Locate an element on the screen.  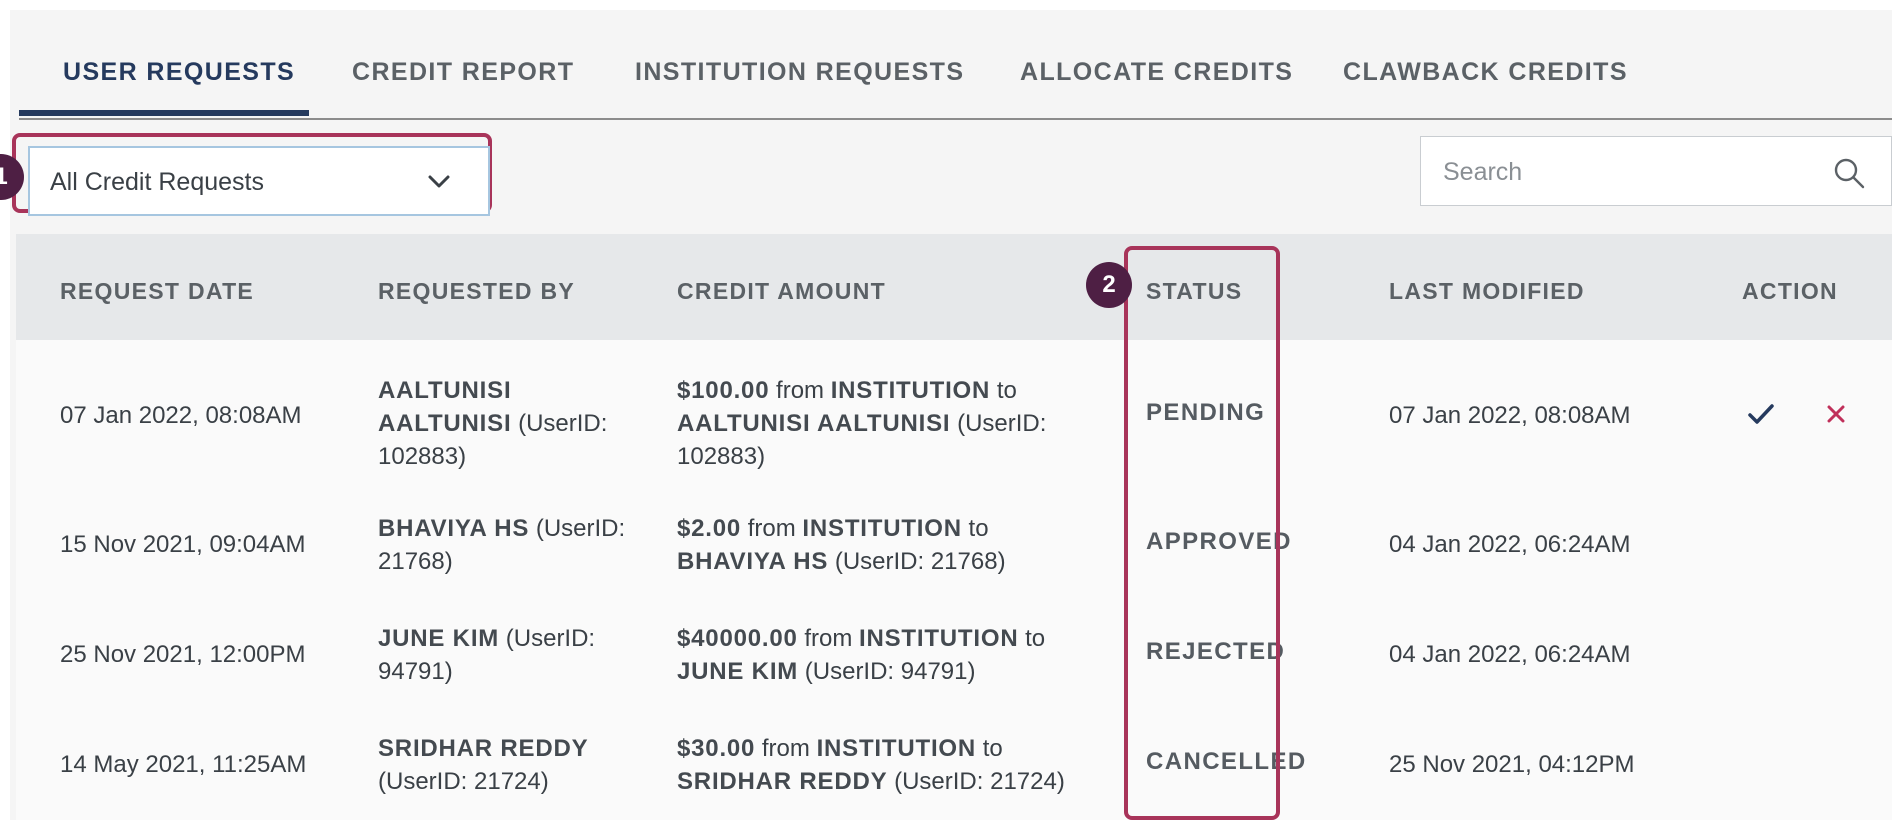
search-box is located at coordinates (1656, 171).